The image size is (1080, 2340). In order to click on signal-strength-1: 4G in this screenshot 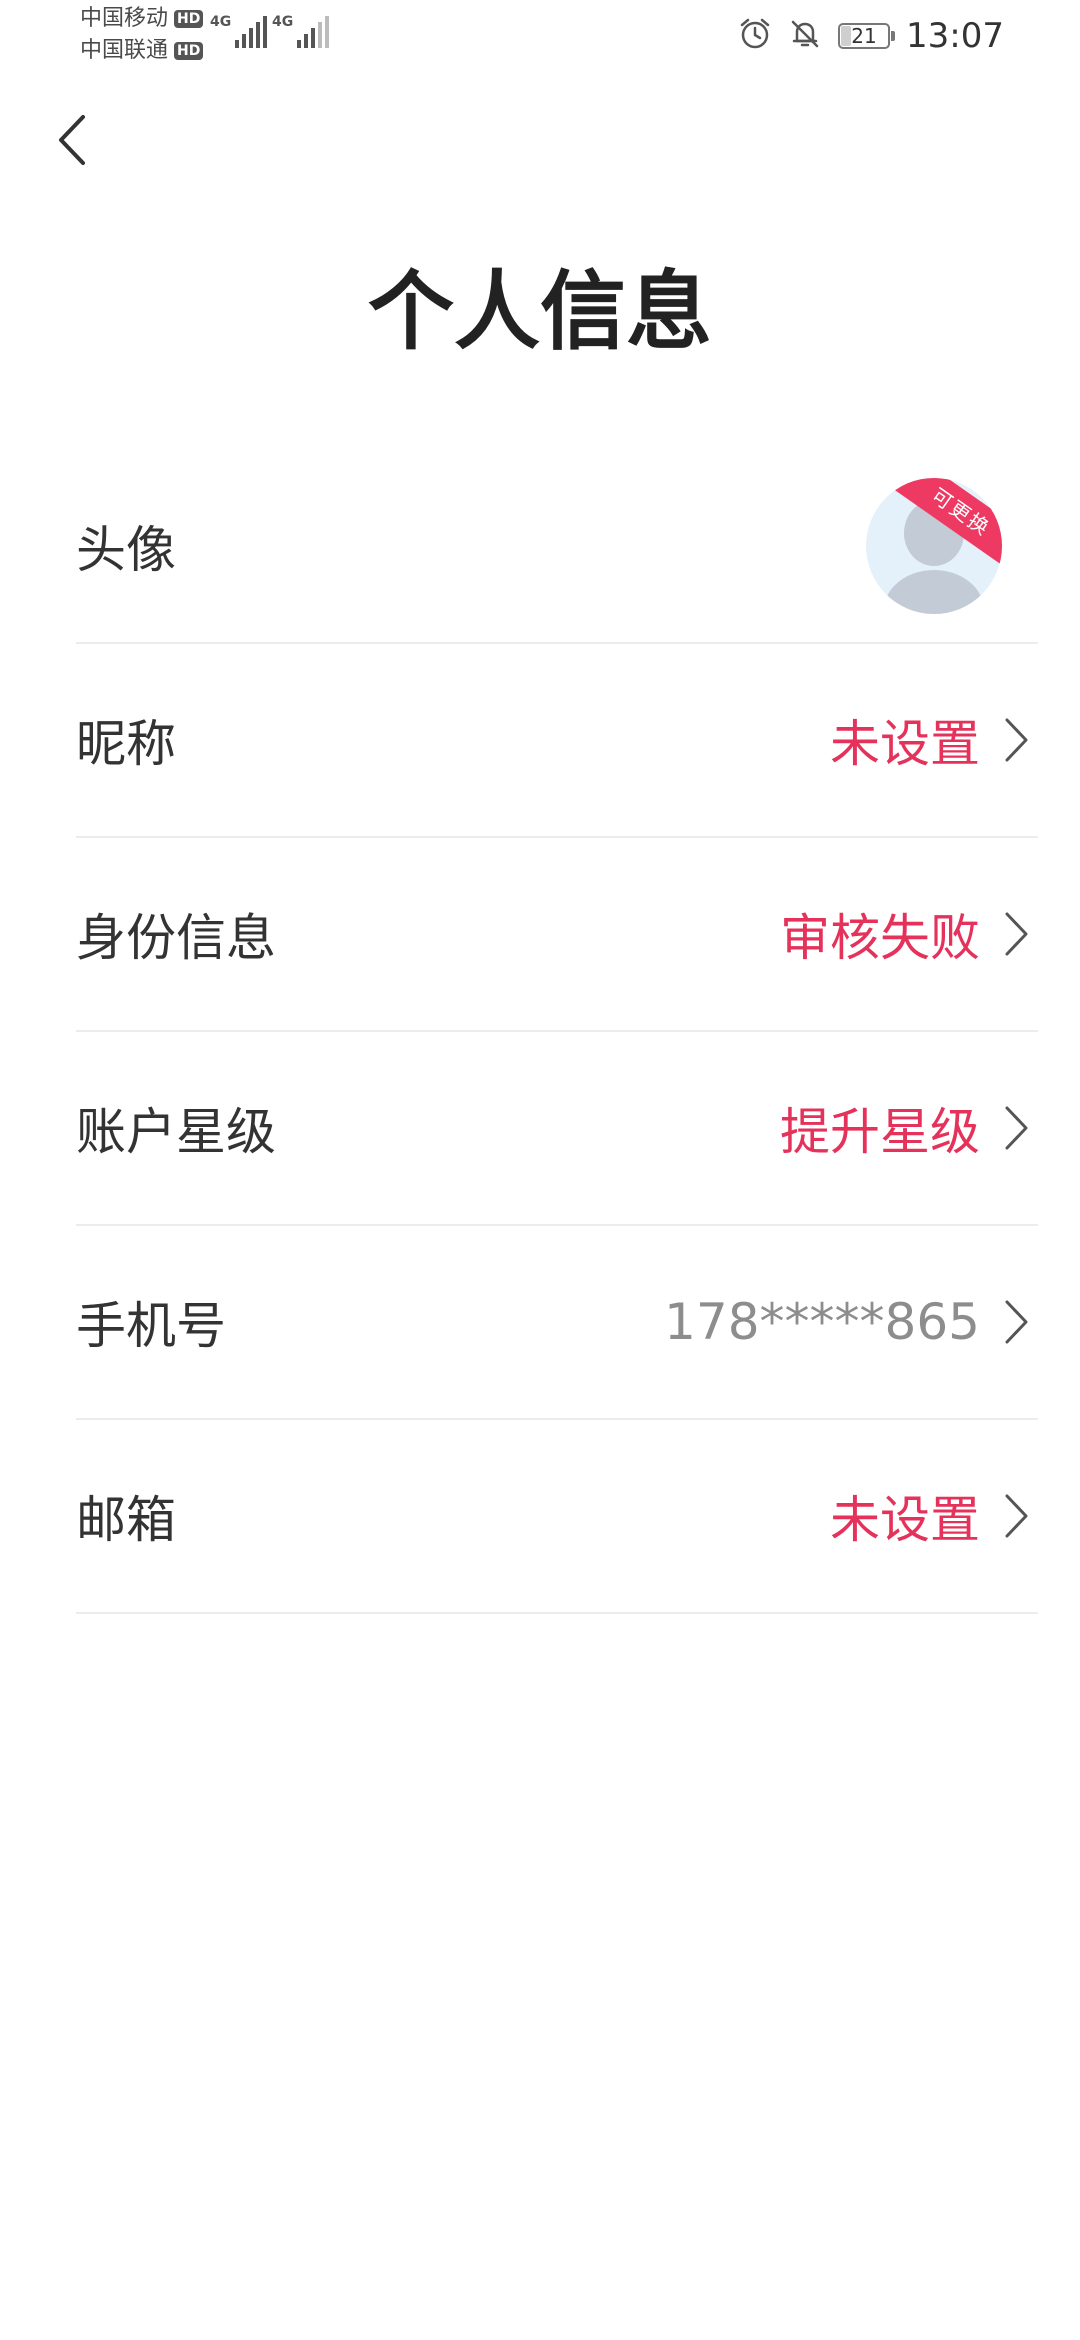, I will do `click(239, 31)`.